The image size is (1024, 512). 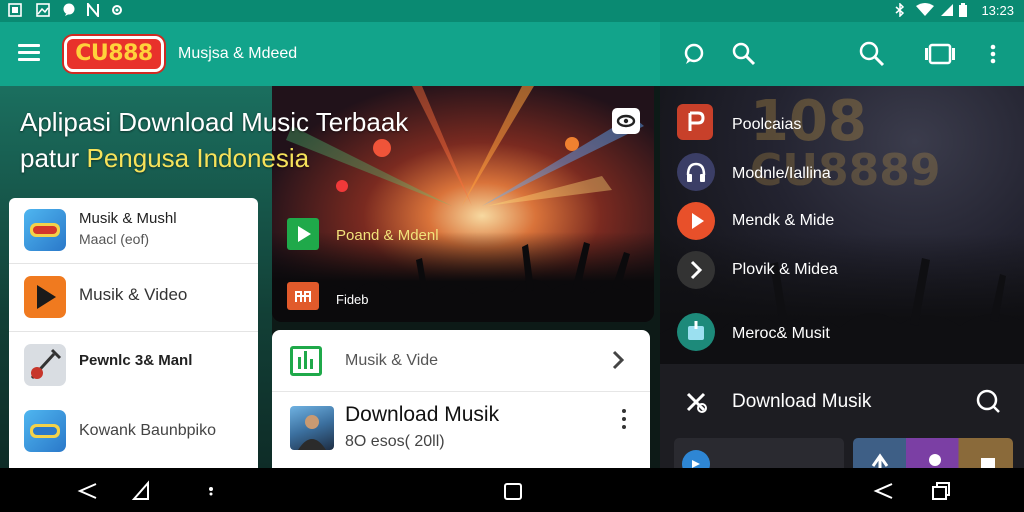 I want to click on concert-row2-label: Fideb, so click(x=352, y=300).